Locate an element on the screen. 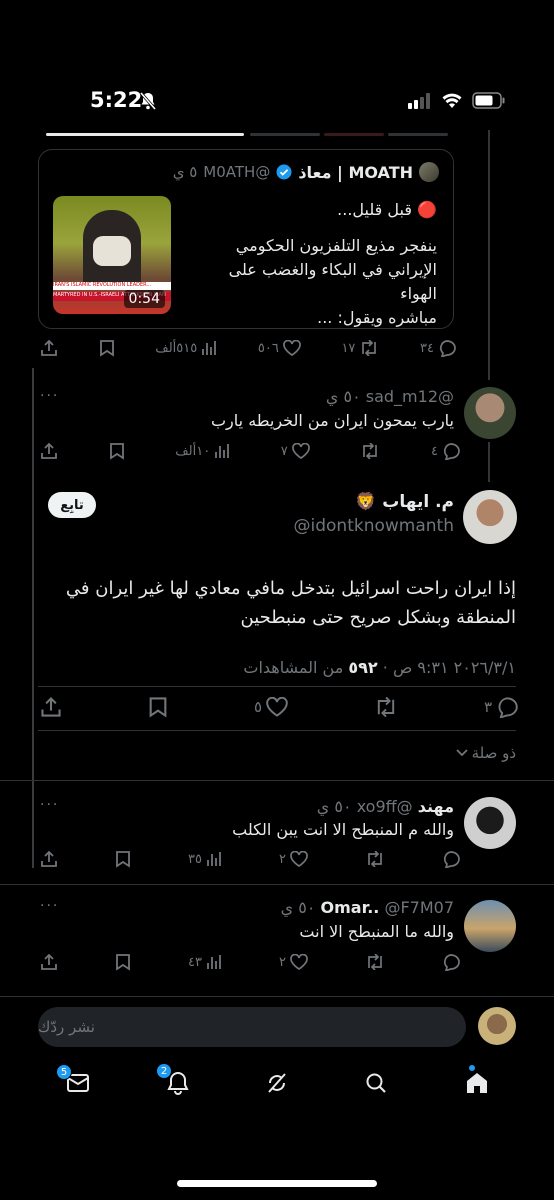 The image size is (554, 1200). tweet-time: ٥ ي is located at coordinates (185, 172).